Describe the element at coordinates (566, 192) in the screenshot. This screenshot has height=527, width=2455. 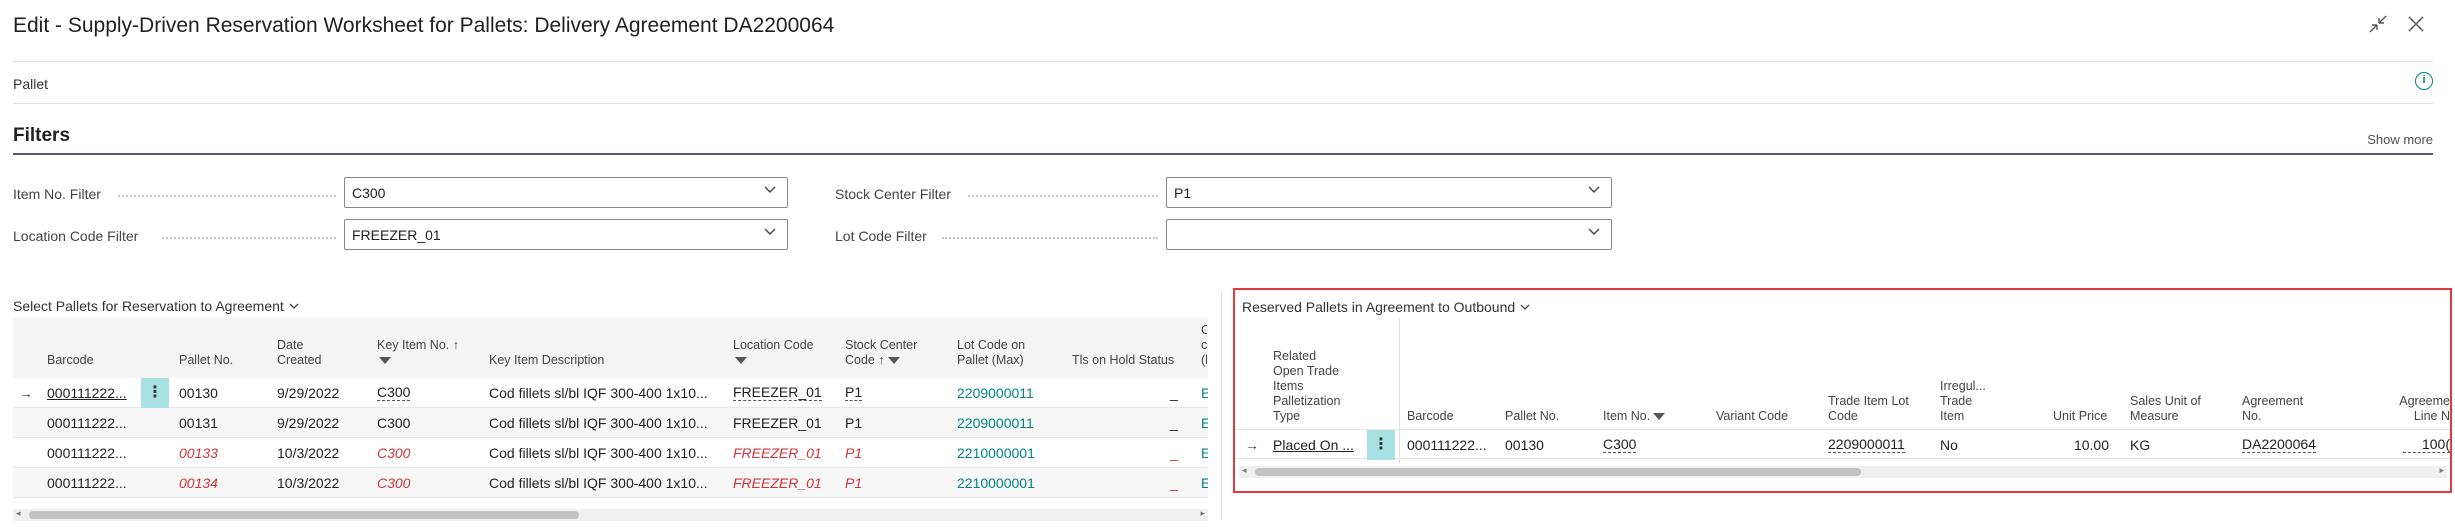
I see `item-no-filter-field: C300` at that location.